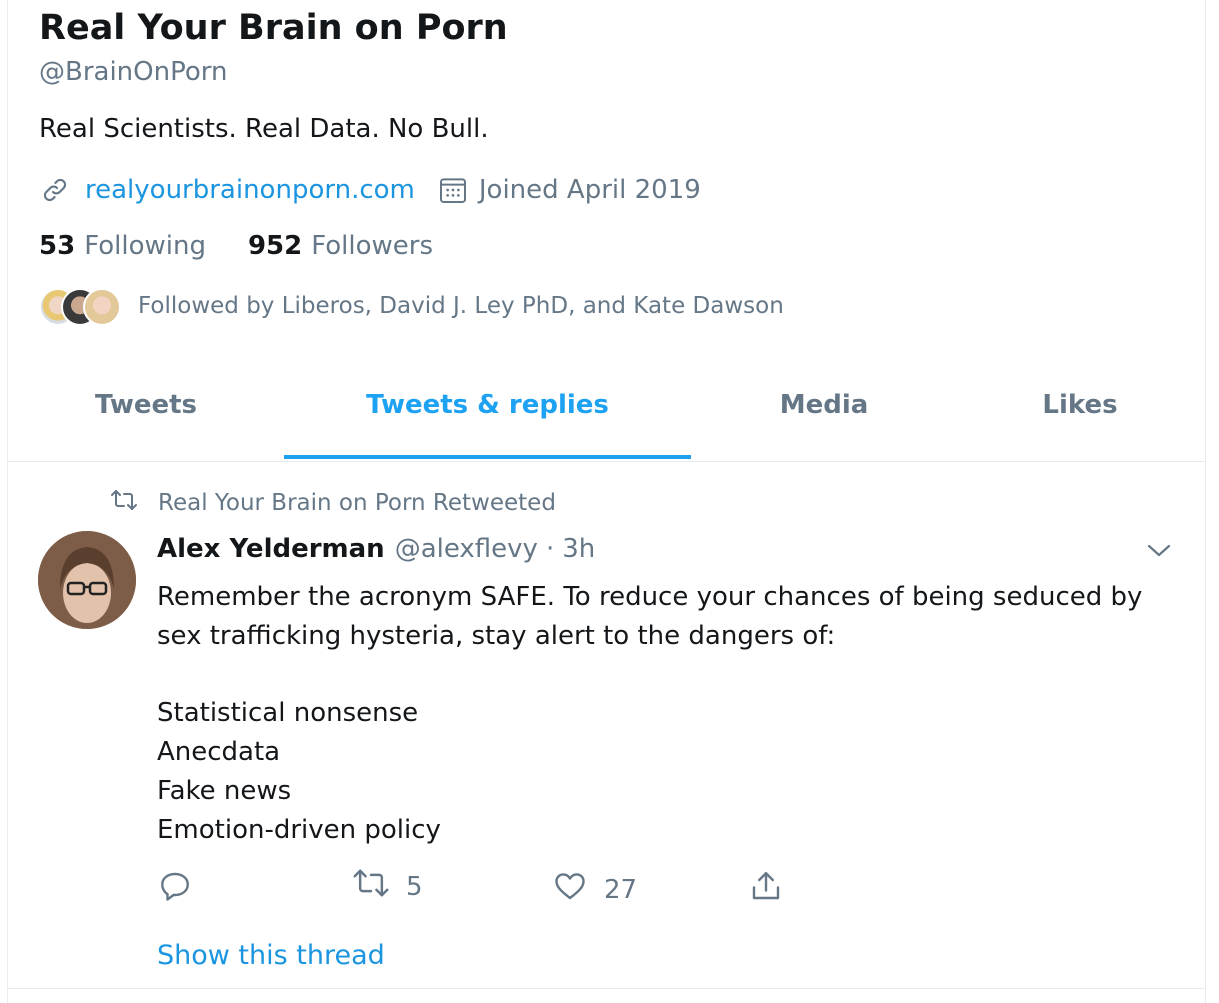 The width and height of the screenshot is (1219, 1003). What do you see at coordinates (487, 457) in the screenshot?
I see `active-tab-indicator` at bounding box center [487, 457].